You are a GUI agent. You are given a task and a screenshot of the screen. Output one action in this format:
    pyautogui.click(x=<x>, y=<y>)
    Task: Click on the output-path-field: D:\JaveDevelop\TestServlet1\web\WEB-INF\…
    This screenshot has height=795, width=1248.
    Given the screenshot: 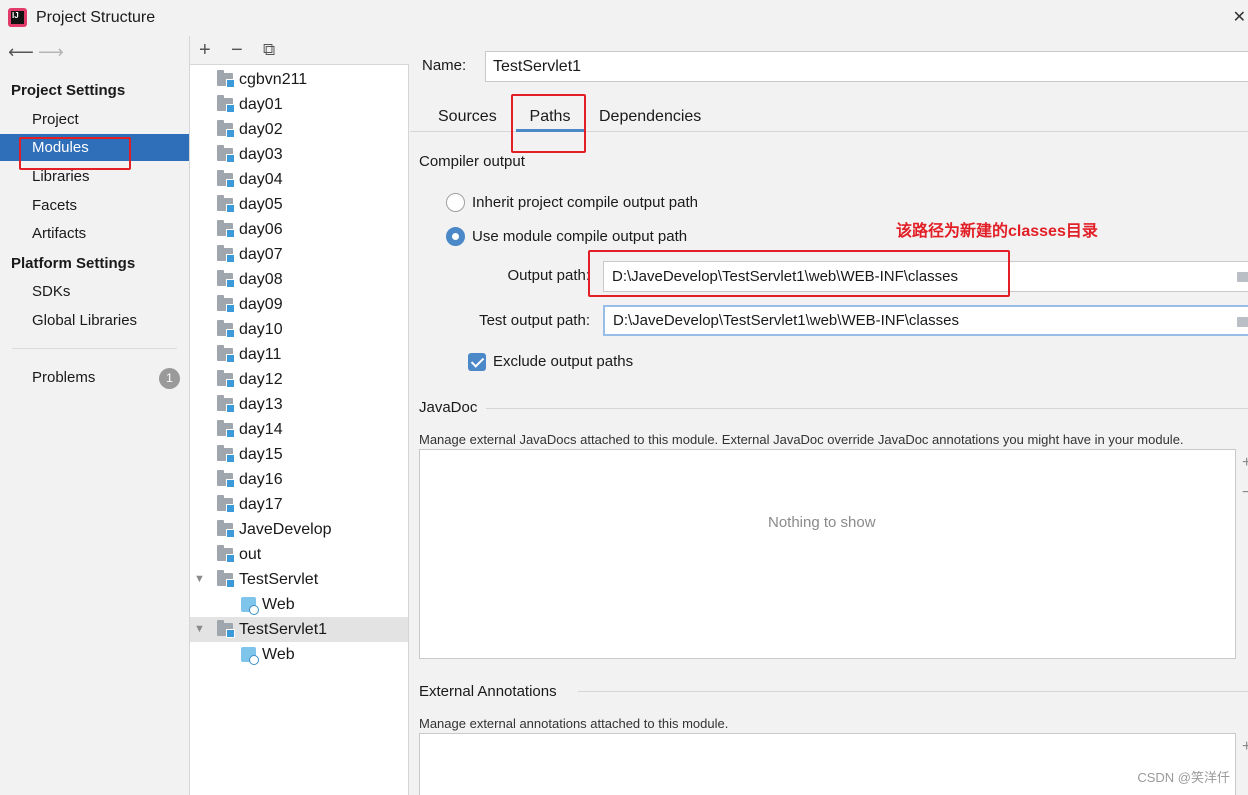 What is the action you would take?
    pyautogui.click(x=925, y=276)
    